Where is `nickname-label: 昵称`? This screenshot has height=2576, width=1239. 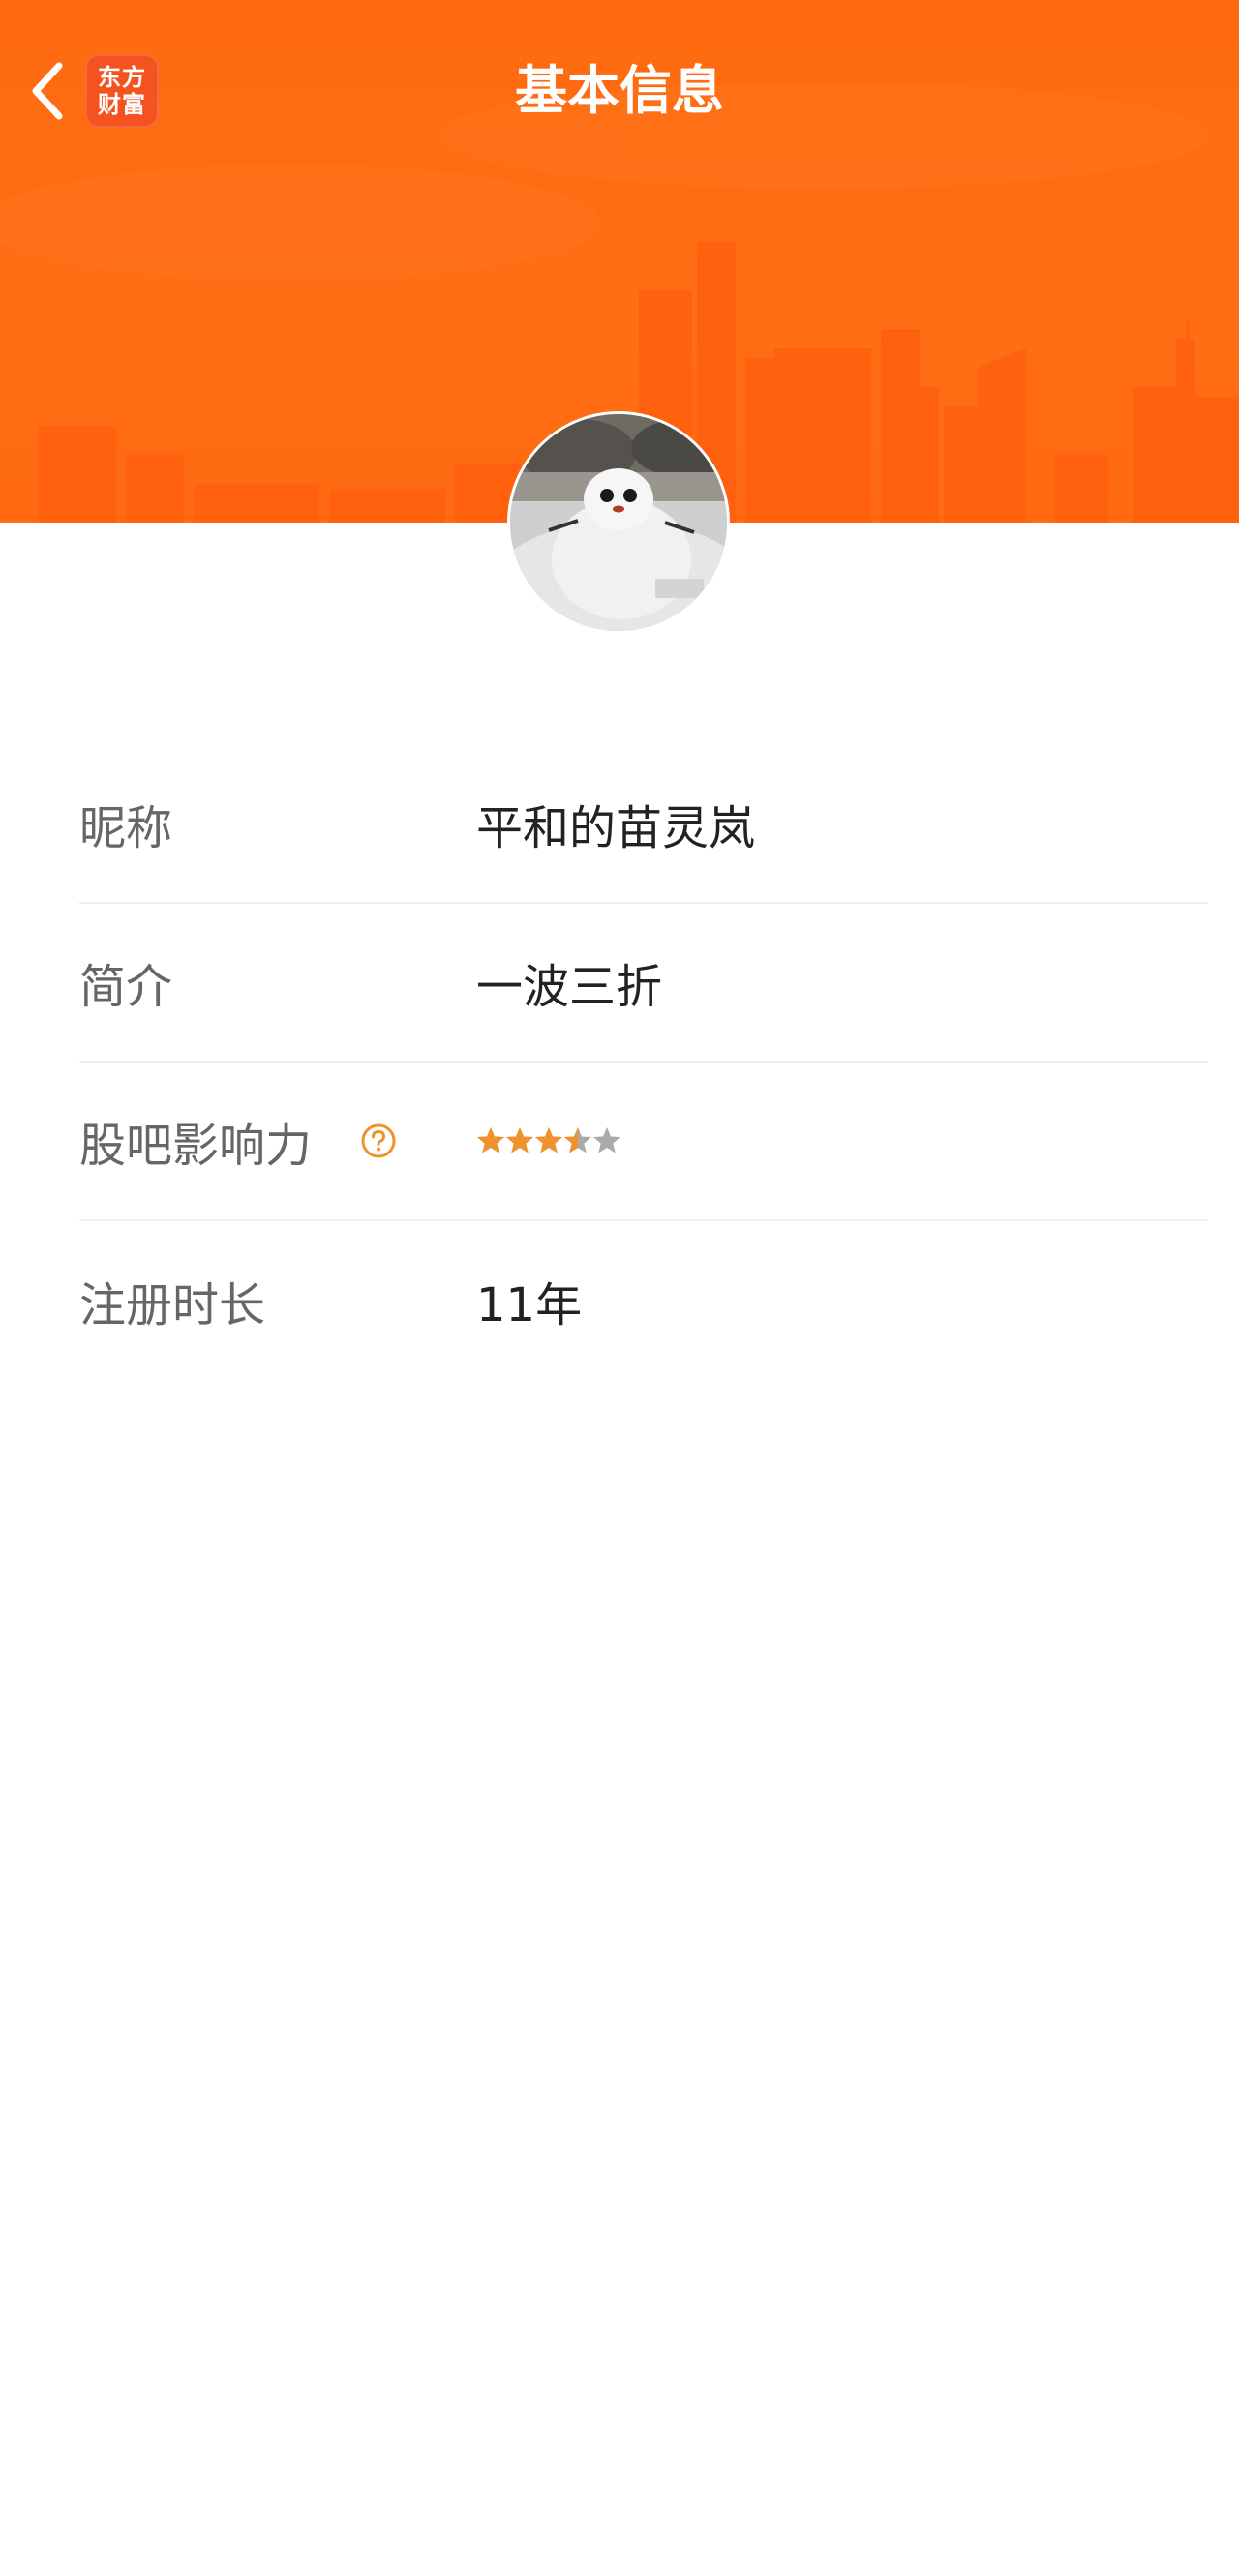 nickname-label: 昵称 is located at coordinates (126, 828).